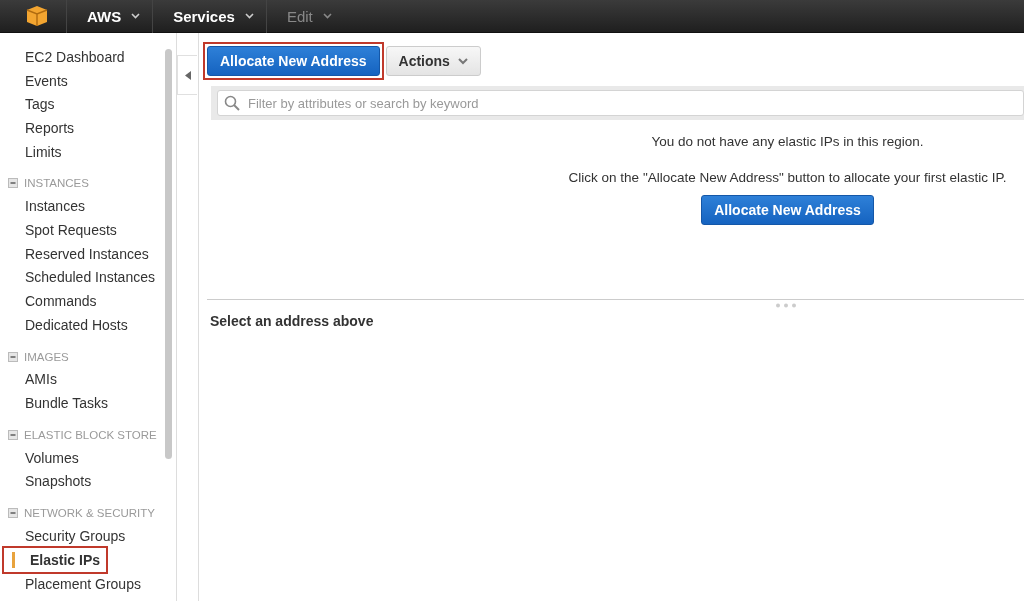 The height and width of the screenshot is (601, 1024). Describe the element at coordinates (232, 103) in the screenshot. I see `search-icon` at that location.